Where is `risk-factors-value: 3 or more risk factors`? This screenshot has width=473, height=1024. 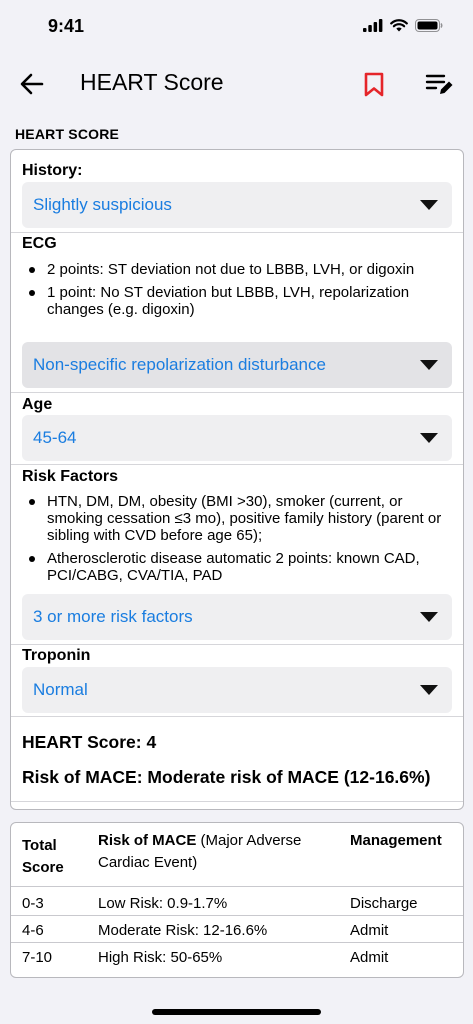
risk-factors-value: 3 or more risk factors is located at coordinates (113, 616).